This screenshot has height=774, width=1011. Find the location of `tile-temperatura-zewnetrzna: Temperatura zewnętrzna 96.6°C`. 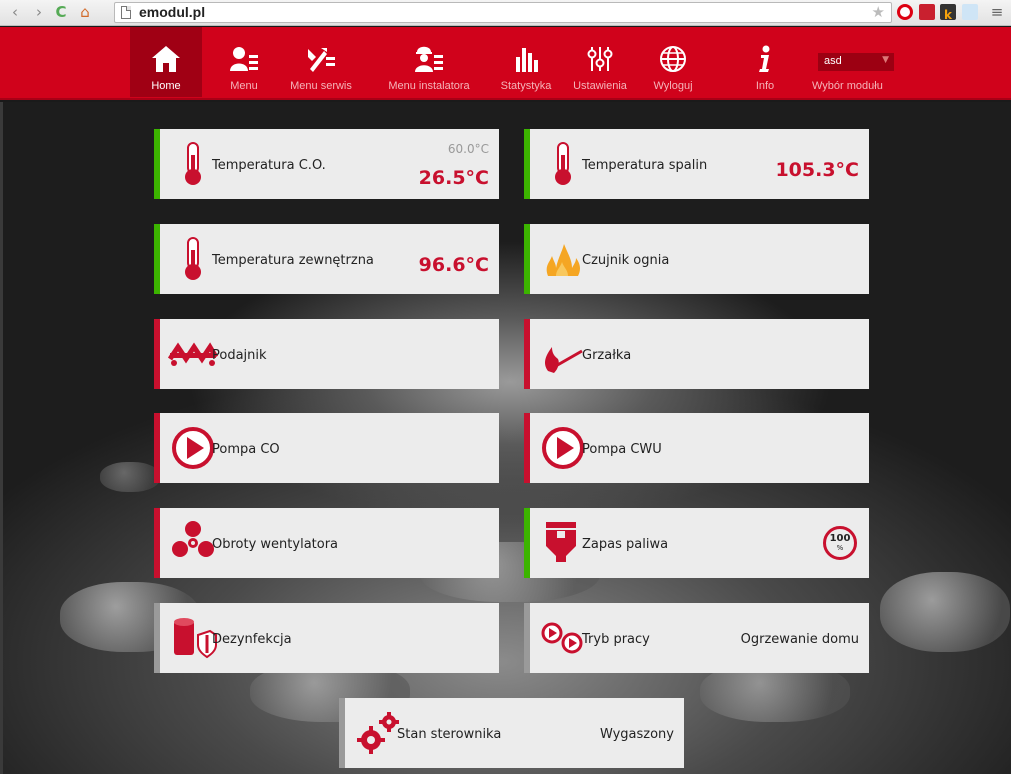

tile-temperatura-zewnetrzna: Temperatura zewnętrzna 96.6°C is located at coordinates (326, 259).